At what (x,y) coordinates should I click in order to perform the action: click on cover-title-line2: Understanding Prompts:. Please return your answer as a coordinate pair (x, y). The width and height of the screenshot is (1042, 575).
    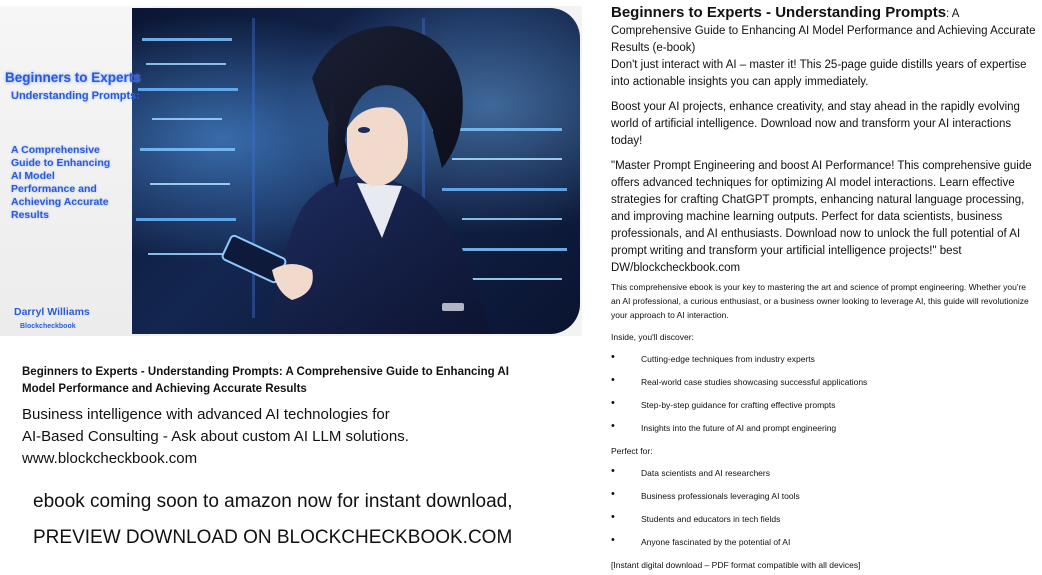
    Looking at the image, I should click on (75, 96).